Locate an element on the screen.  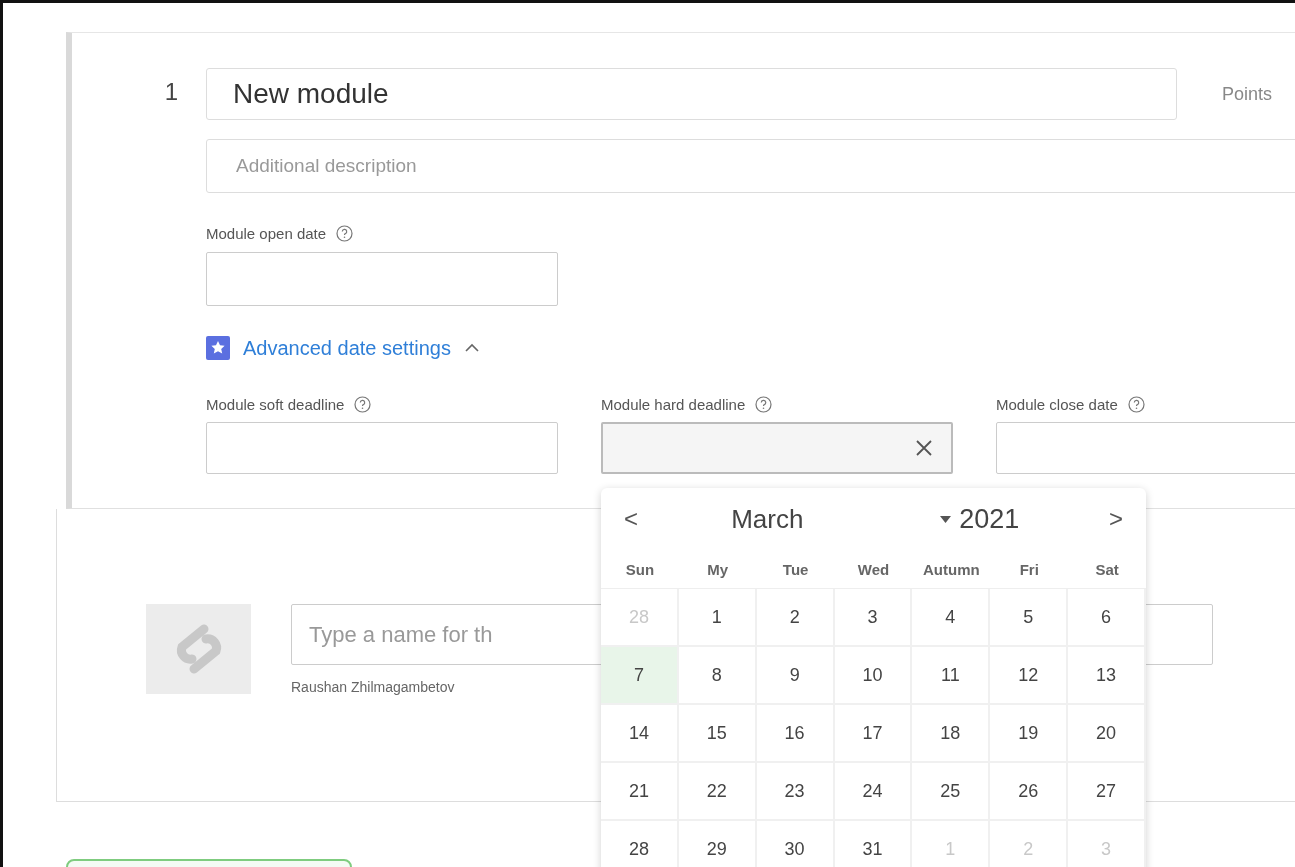
calendar-day: 9 is located at coordinates (795, 676).